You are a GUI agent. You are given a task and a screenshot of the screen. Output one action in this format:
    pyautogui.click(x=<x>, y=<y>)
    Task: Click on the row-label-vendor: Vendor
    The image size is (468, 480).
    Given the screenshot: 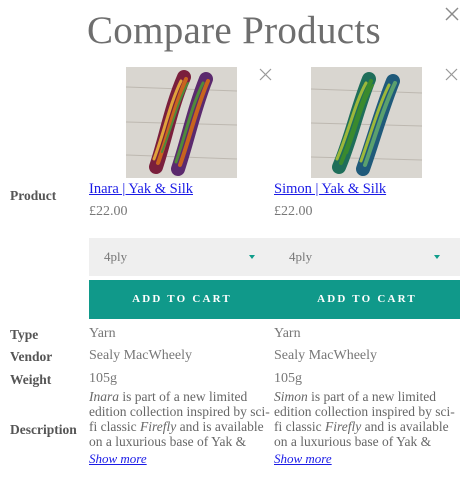 What is the action you would take?
    pyautogui.click(x=31, y=356)
    